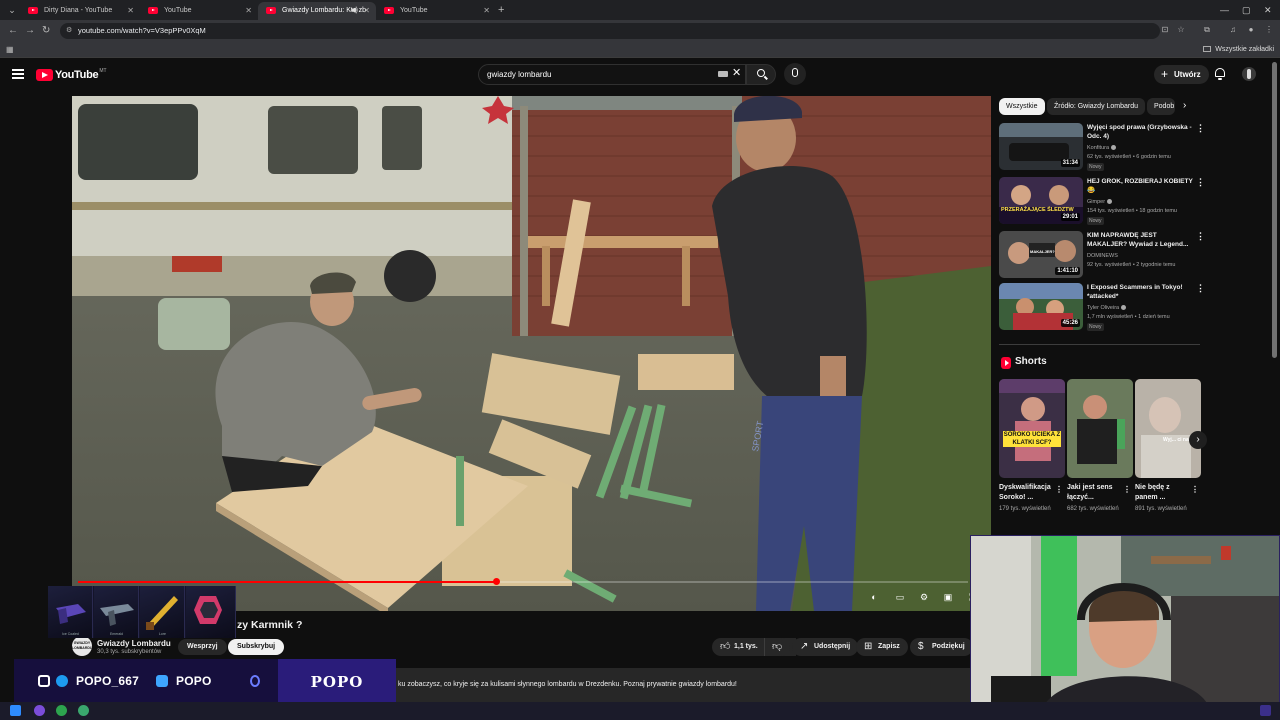 This screenshot has width=1280, height=720. What do you see at coordinates (1022, 106) in the screenshot?
I see `chip-all: Wszystkie` at bounding box center [1022, 106].